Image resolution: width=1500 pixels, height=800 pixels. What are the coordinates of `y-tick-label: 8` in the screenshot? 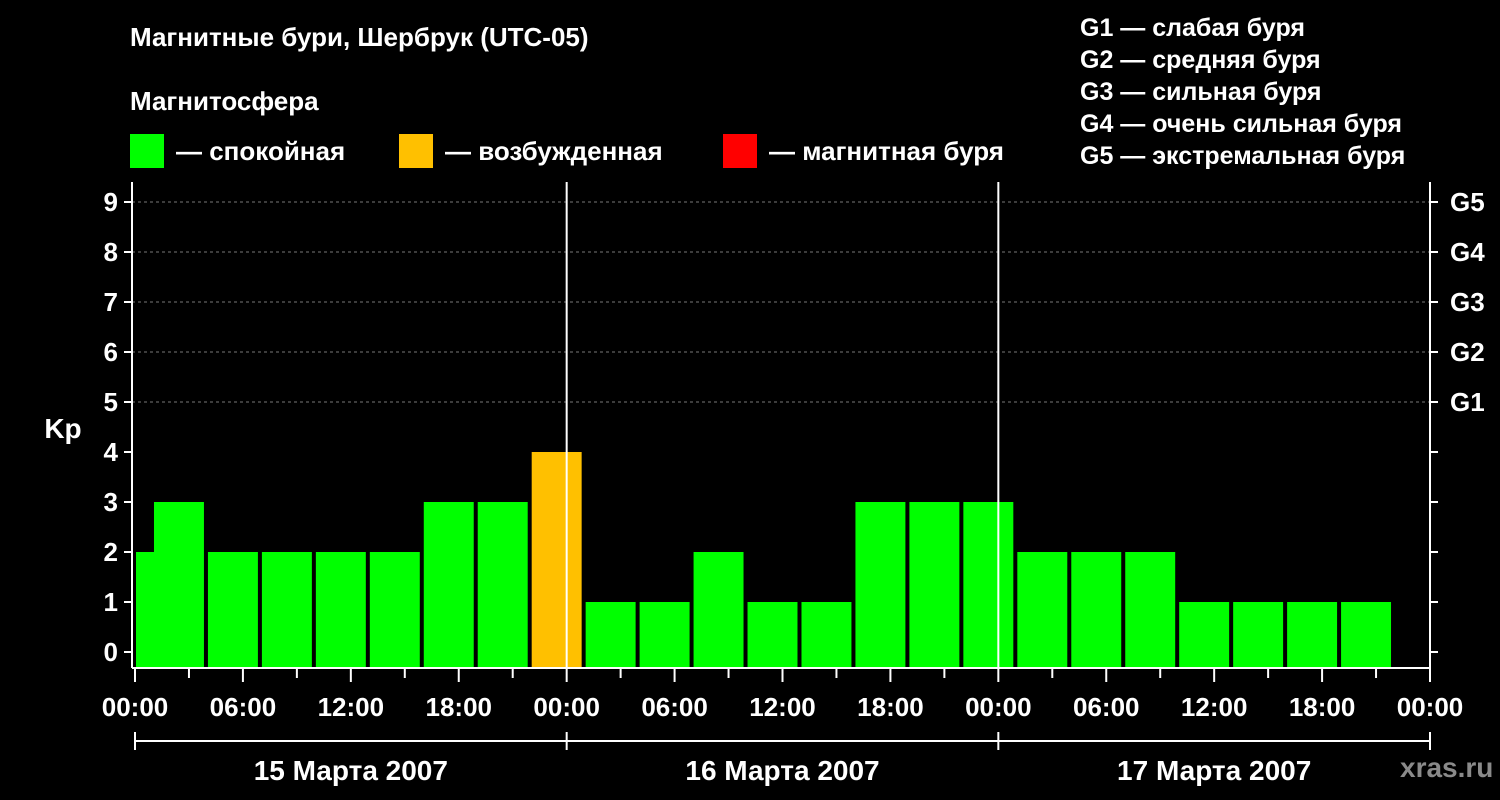 It's located at (111, 252).